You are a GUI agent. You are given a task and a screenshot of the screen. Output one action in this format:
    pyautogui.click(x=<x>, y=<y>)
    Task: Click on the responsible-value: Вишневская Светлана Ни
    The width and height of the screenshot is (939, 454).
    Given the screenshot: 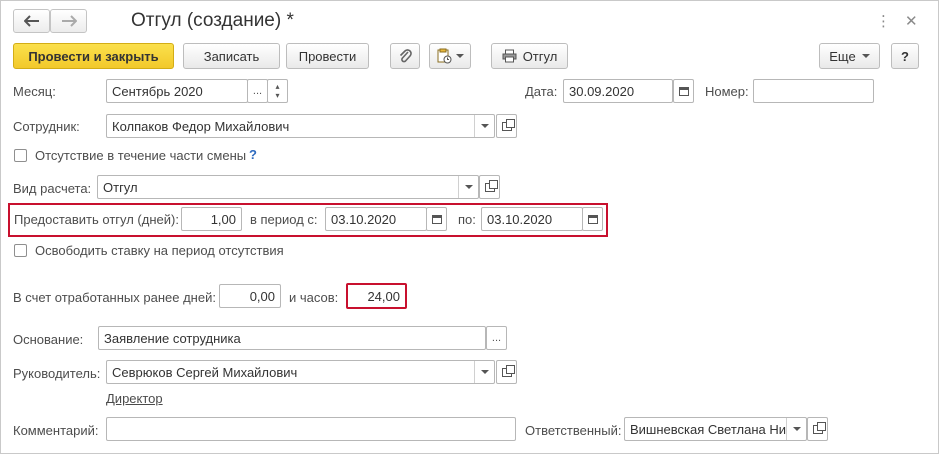 What is the action you would take?
    pyautogui.click(x=708, y=429)
    